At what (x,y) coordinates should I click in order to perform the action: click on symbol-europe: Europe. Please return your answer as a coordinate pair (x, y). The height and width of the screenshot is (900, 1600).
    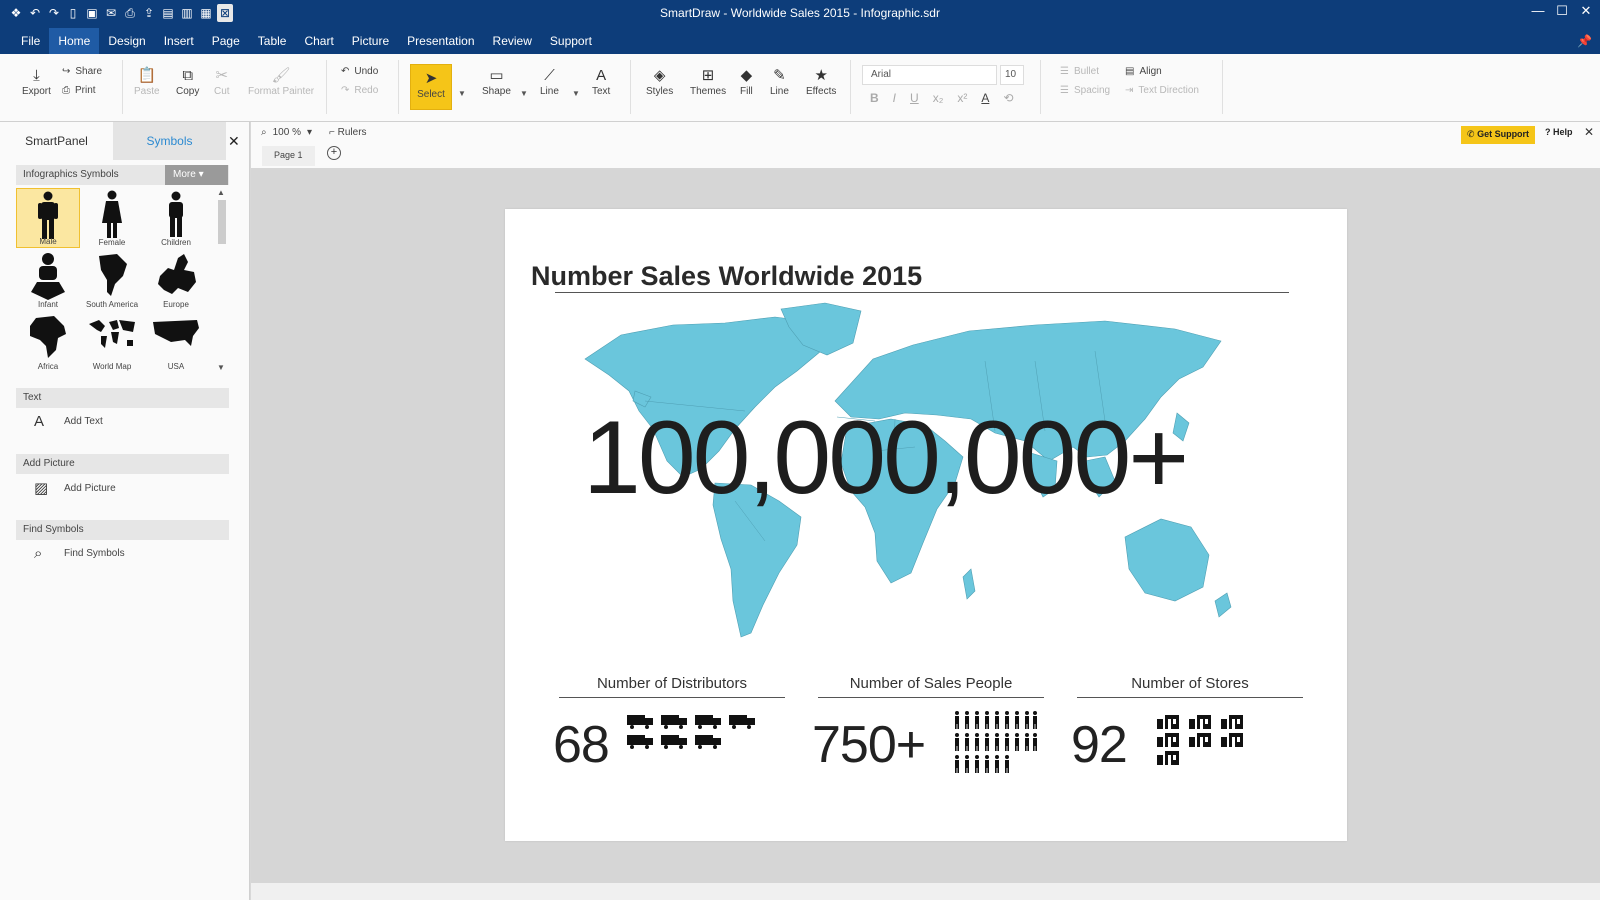
    Looking at the image, I should click on (176, 280).